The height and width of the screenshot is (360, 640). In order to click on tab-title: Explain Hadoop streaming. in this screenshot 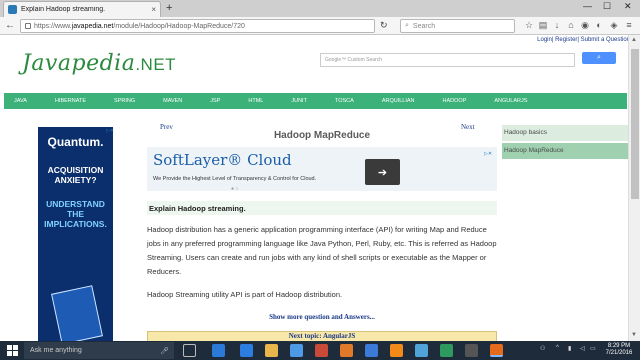, I will do `click(63, 9)`.